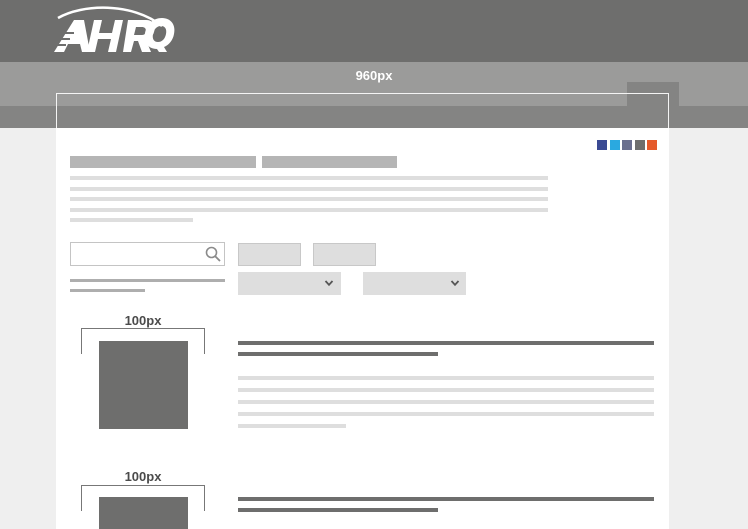 The height and width of the screenshot is (529, 748). Describe the element at coordinates (374, 75) in the screenshot. I see `layout-width-label: 960px` at that location.